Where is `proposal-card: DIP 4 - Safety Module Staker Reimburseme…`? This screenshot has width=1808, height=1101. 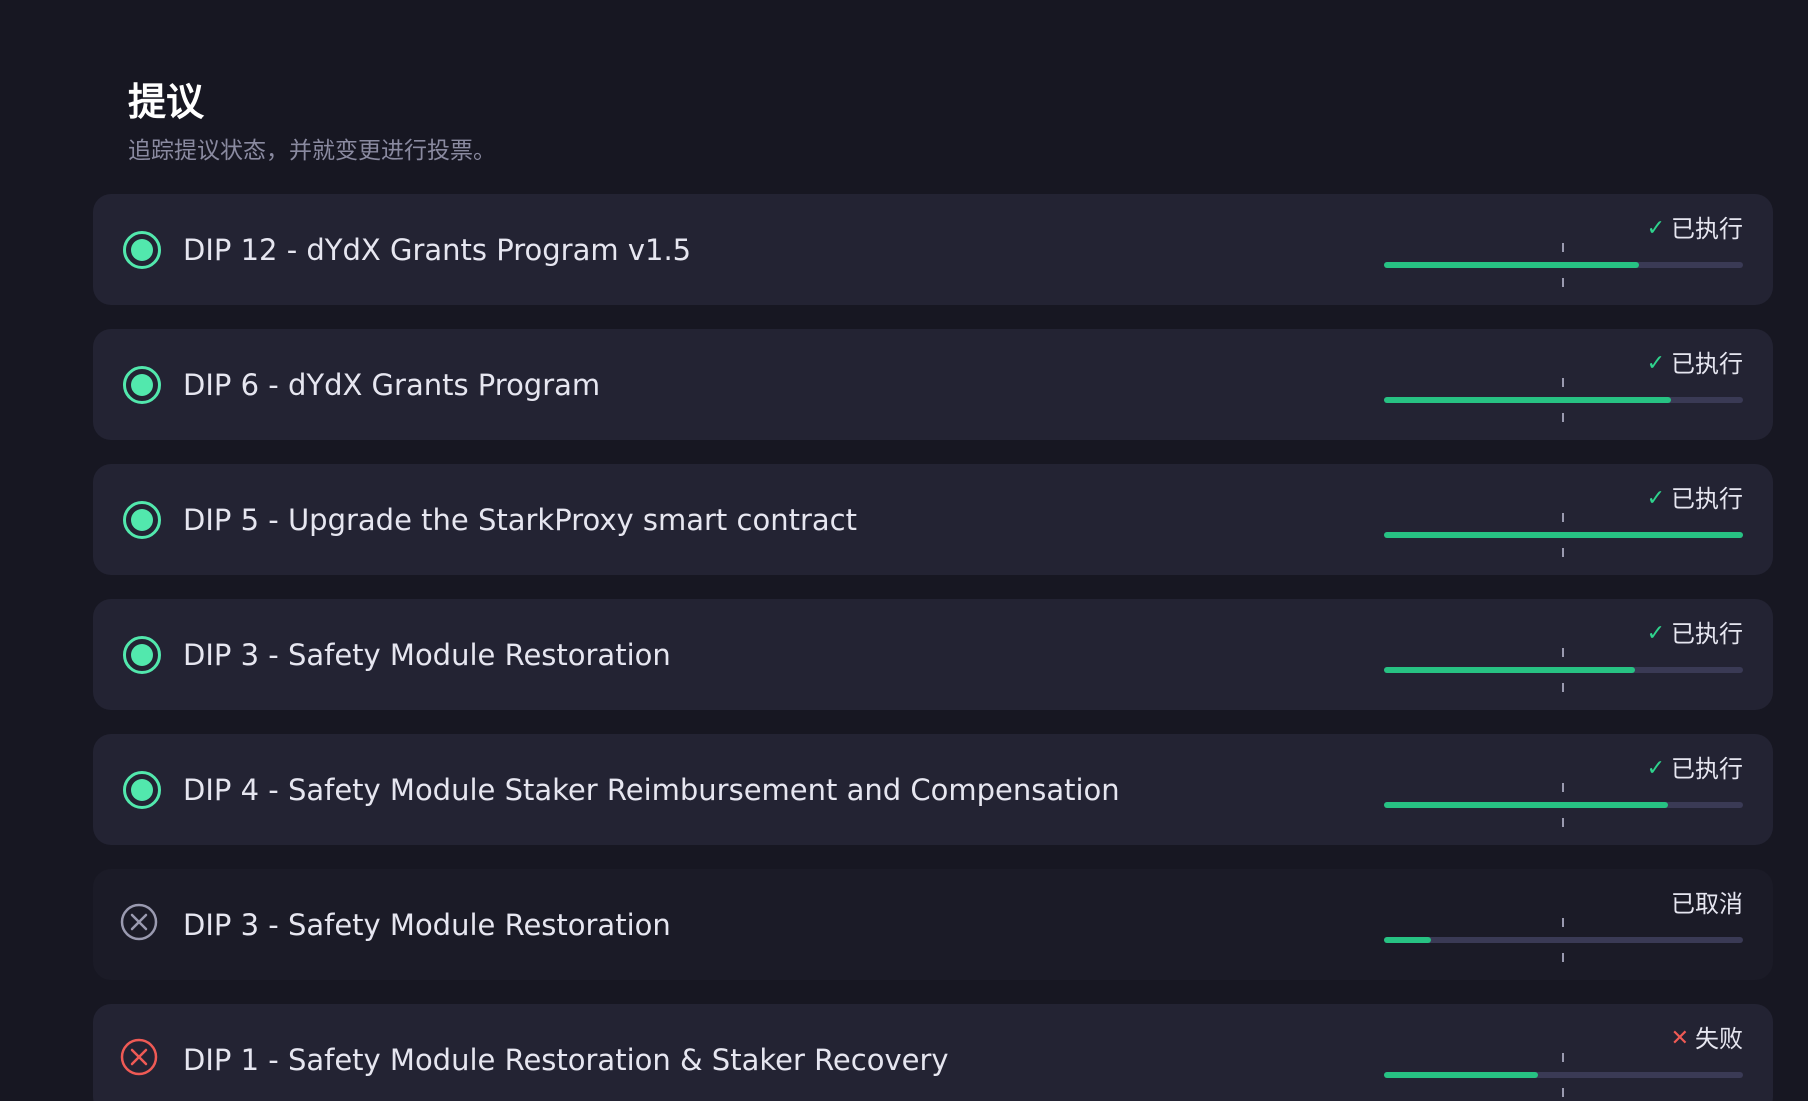
proposal-card: DIP 4 - Safety Module Staker Reimburseme… is located at coordinates (933, 789).